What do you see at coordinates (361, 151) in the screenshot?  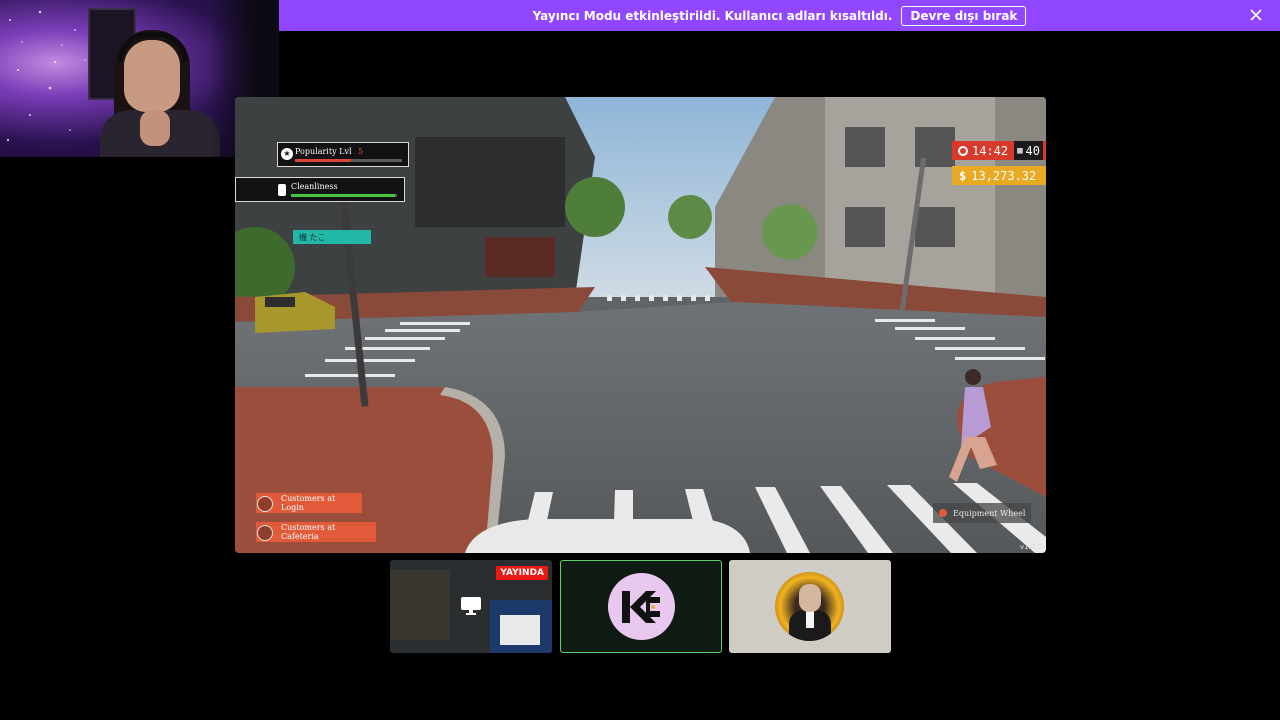 I see `popularity-level: 5` at bounding box center [361, 151].